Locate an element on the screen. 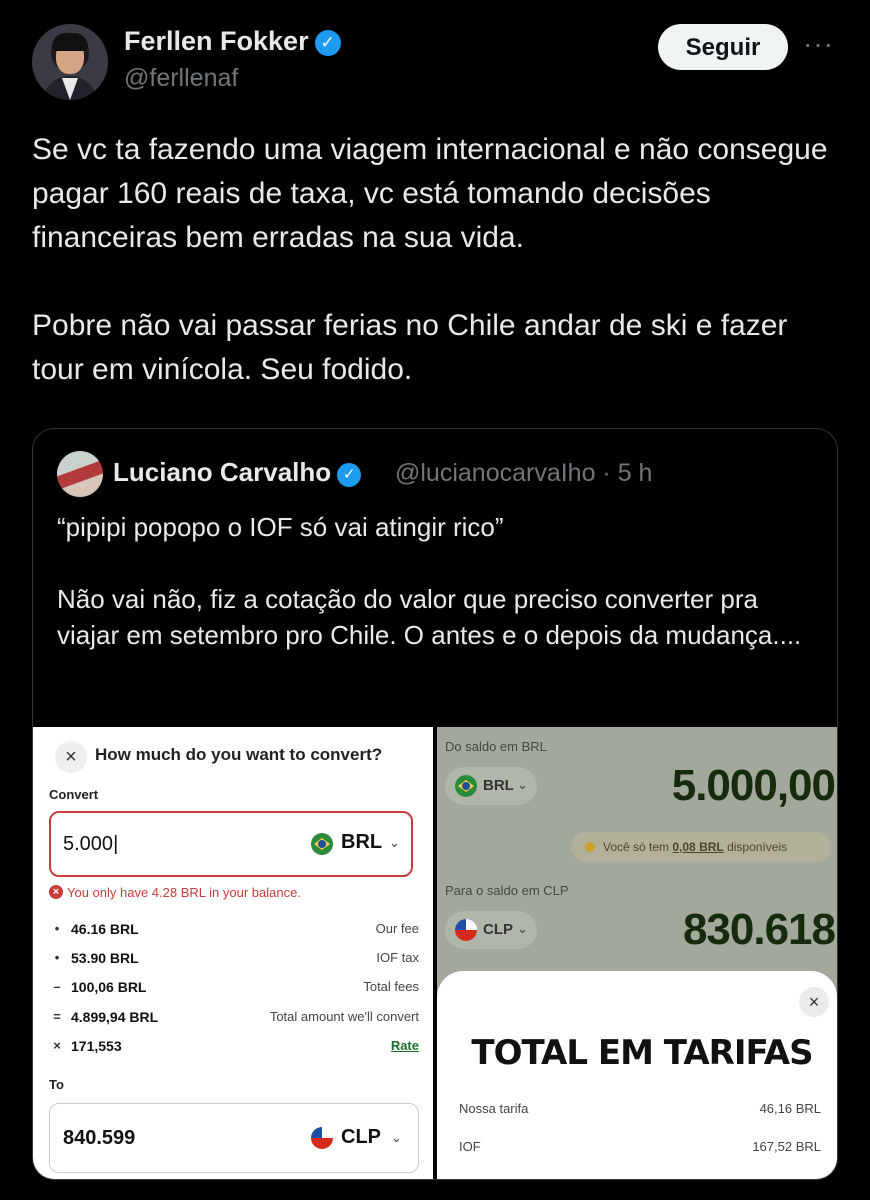 Image resolution: width=870 pixels, height=1200 pixels. fee-row: – 100,06 BRL Total fees is located at coordinates (234, 989).